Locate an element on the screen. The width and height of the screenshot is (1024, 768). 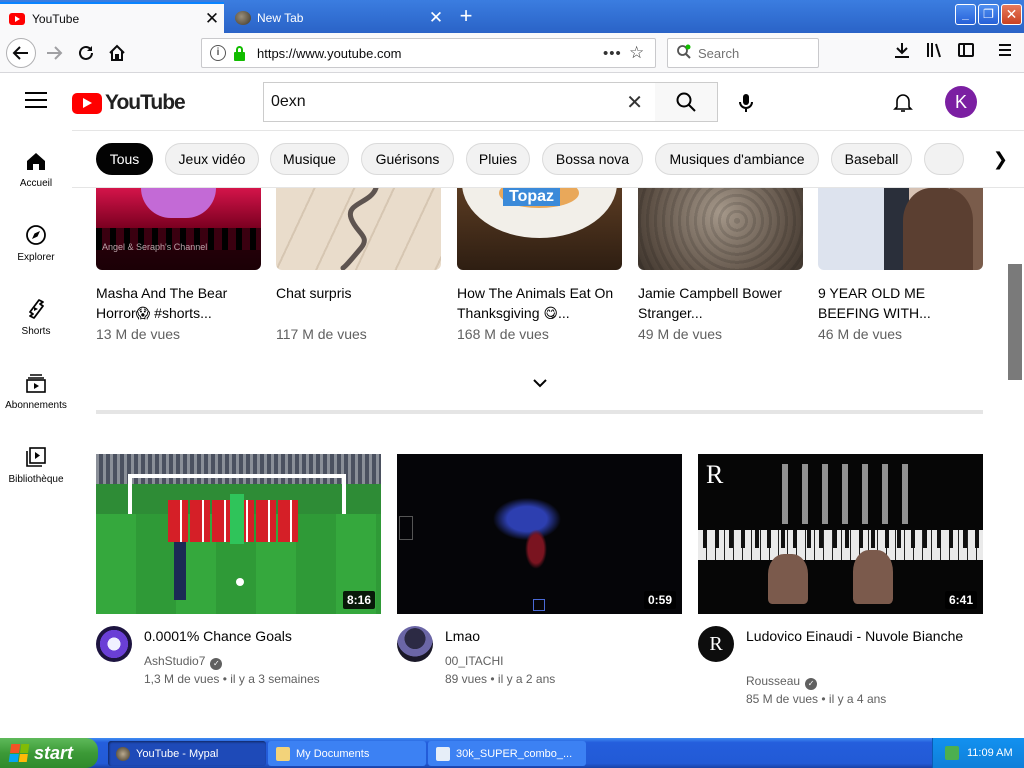
short-title: Chat surpris is located at coordinates (358, 303).